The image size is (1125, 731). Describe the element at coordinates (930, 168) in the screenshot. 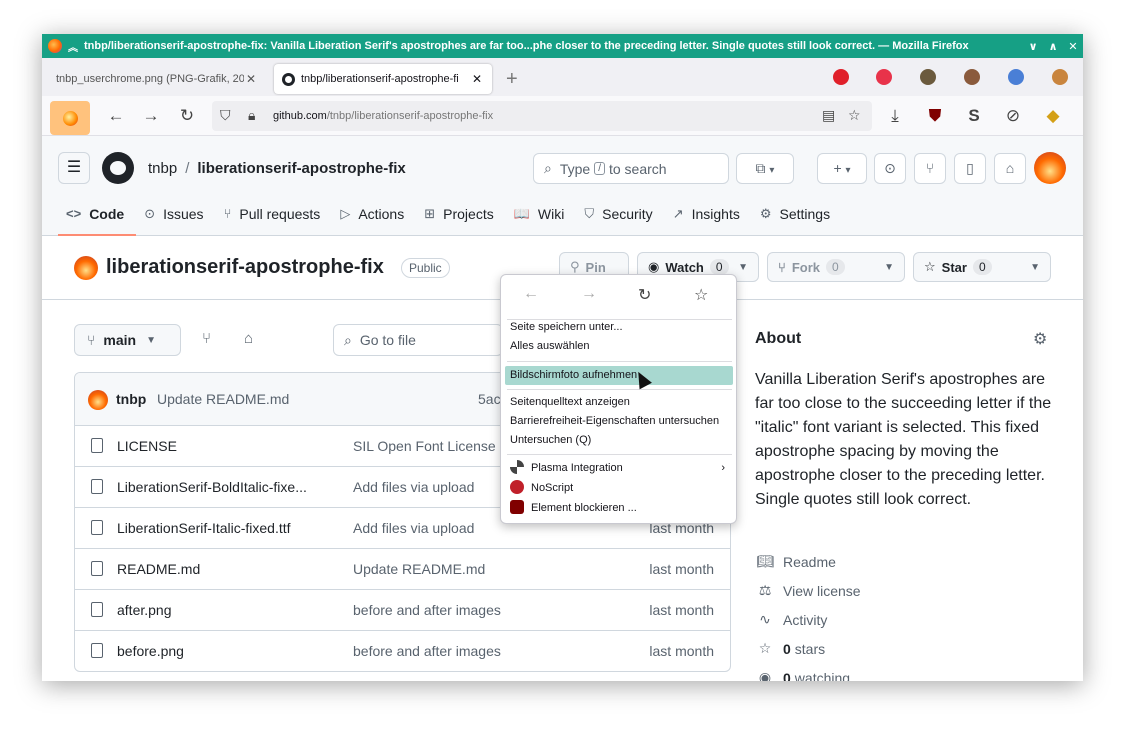

I see `pull-requests-button: ⑂` at that location.